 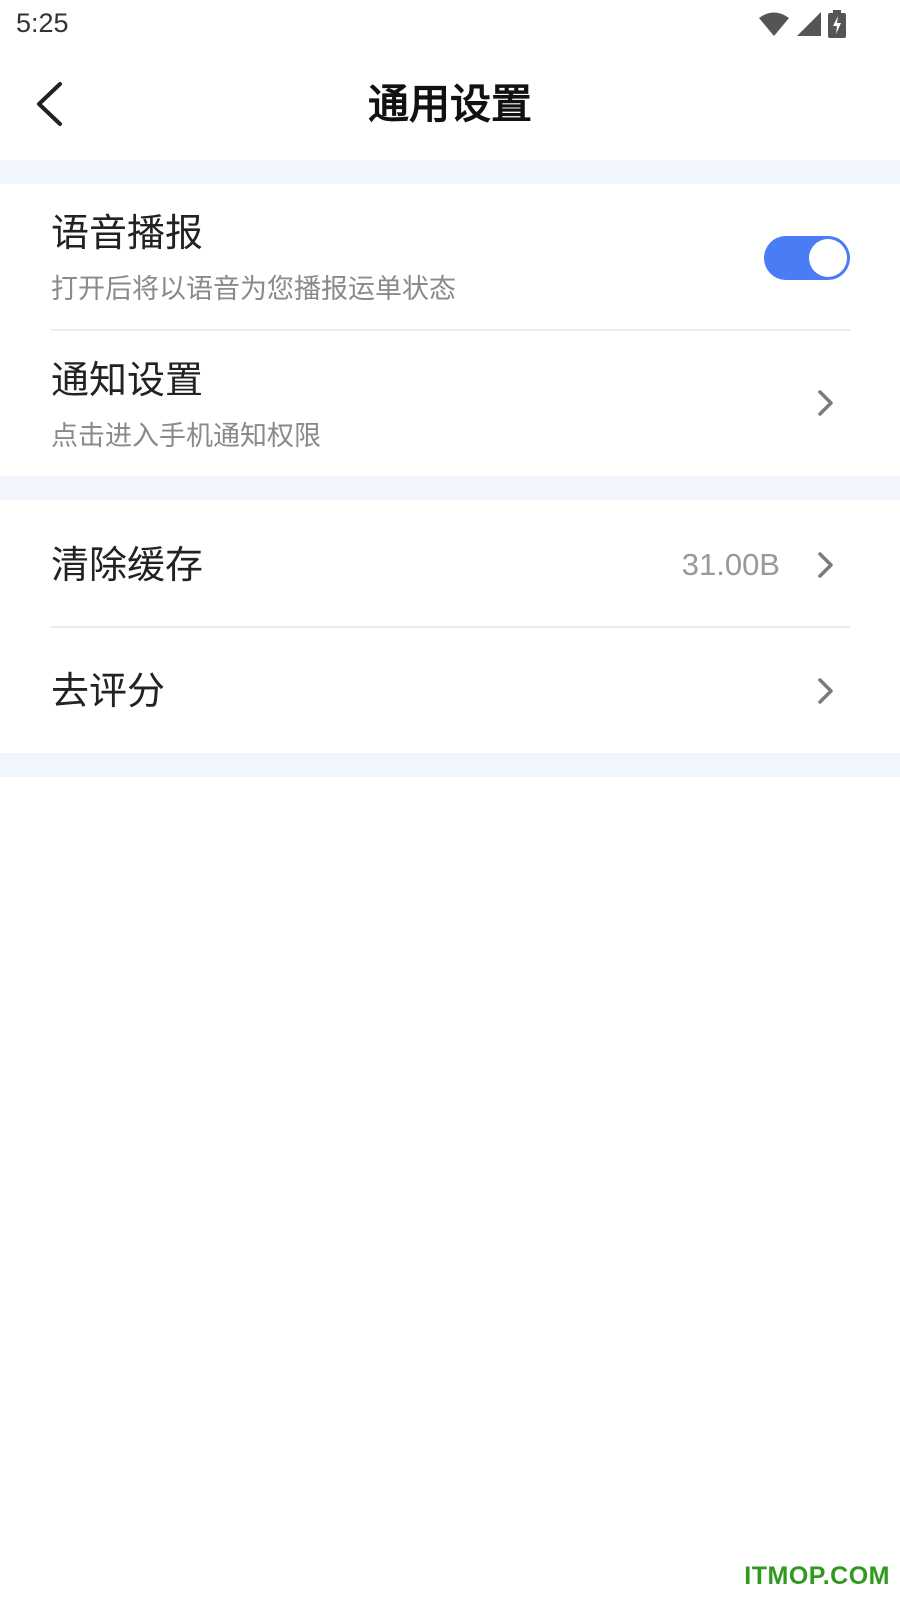 I want to click on status-icons, so click(x=802, y=24).